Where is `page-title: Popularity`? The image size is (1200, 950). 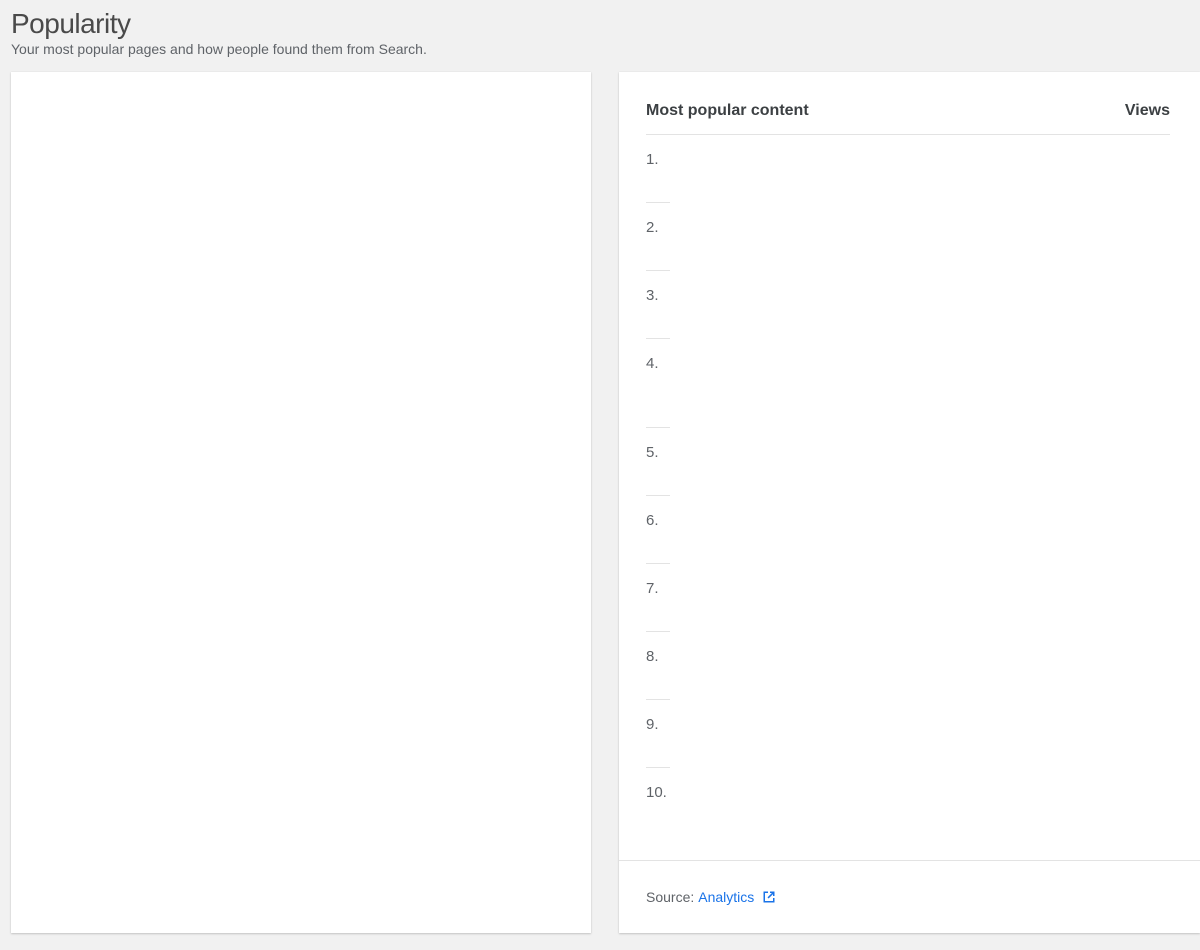
page-title: Popularity is located at coordinates (71, 23).